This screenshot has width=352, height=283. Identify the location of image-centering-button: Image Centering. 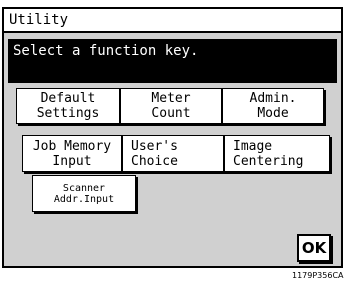
(277, 153).